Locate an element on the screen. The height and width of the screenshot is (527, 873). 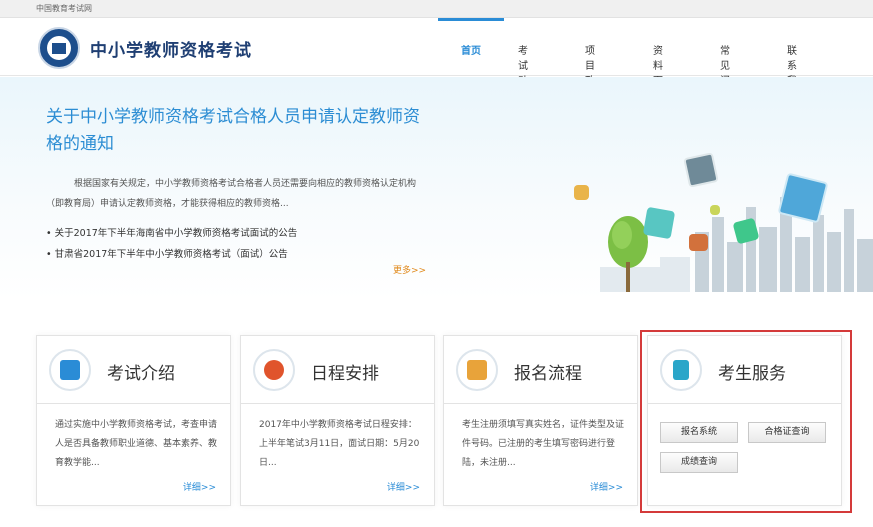
nav-downloads: 资料下载 is located at coordinates (658, 60).